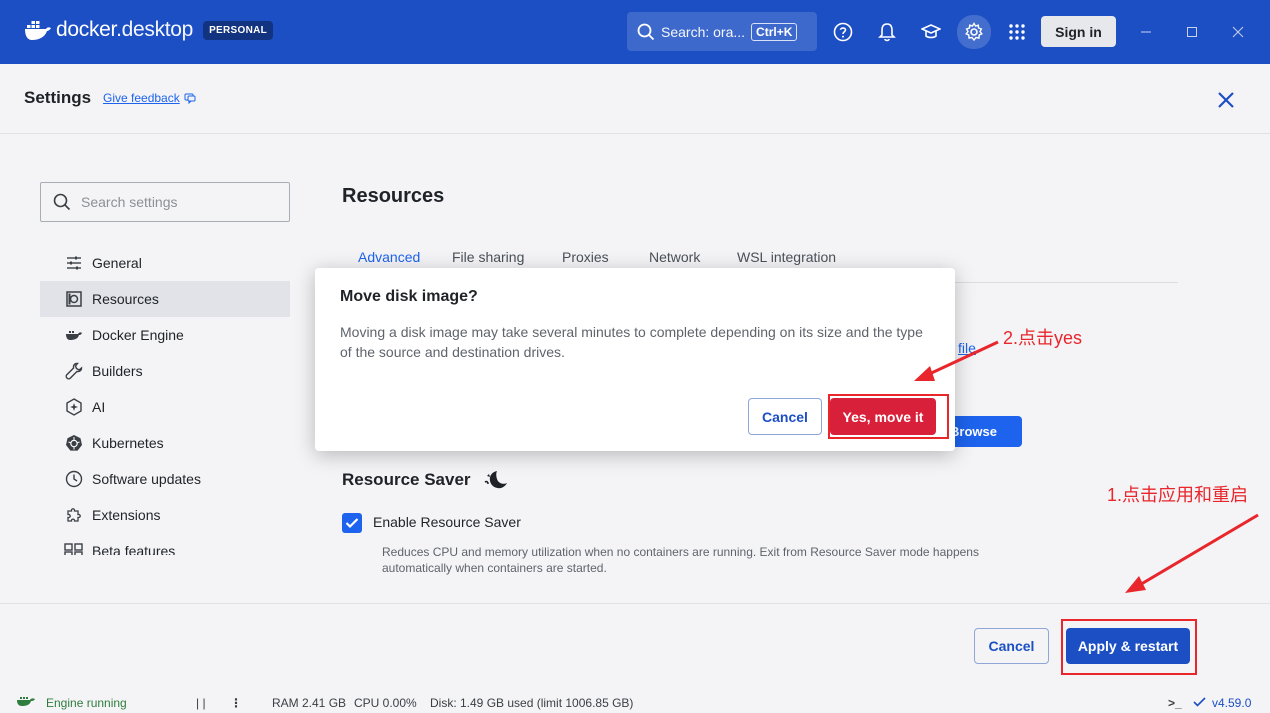 The image size is (1270, 713). I want to click on sidebar-item-extensions: Extensions, so click(165, 515).